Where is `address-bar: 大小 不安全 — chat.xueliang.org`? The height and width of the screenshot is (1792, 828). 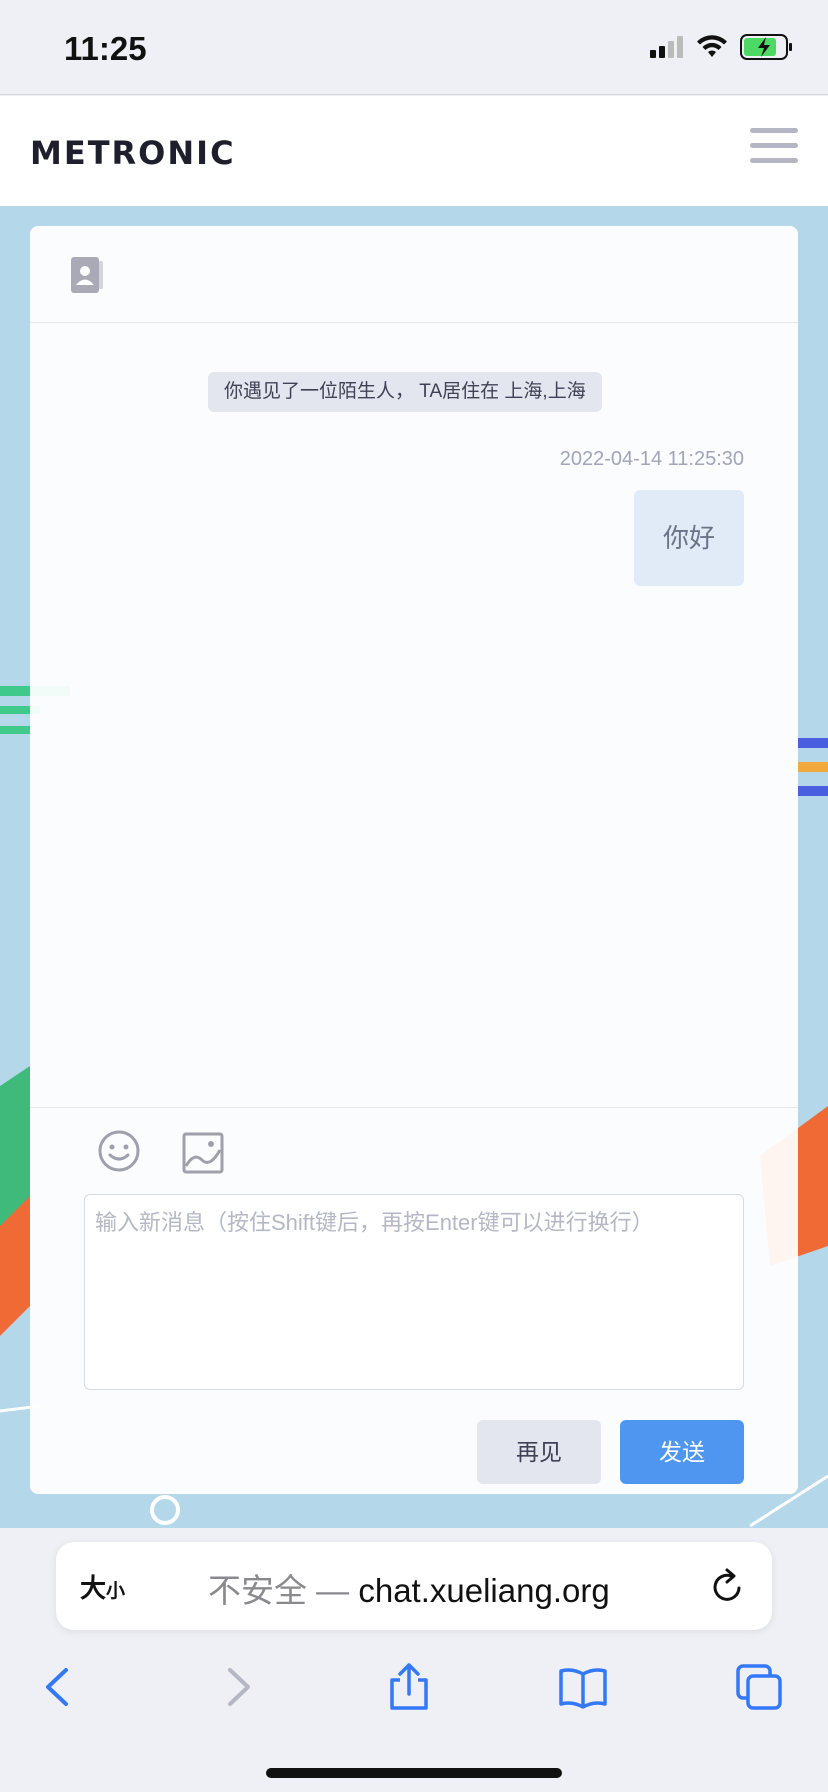
address-bar: 大小 不安全 — chat.xueliang.org is located at coordinates (414, 1586).